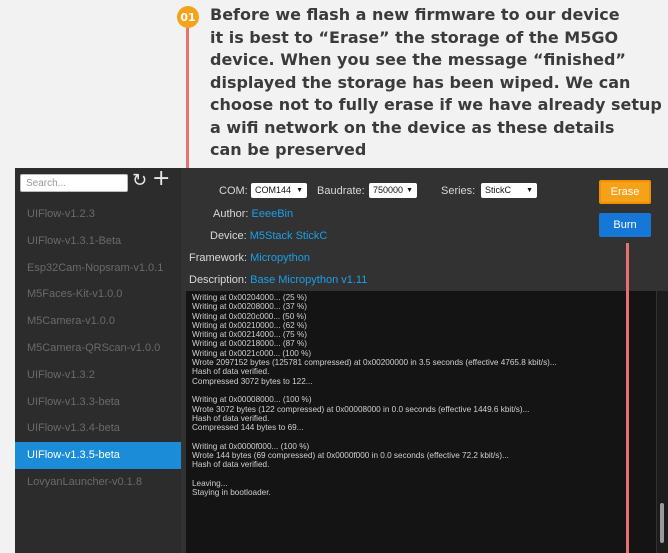 The height and width of the screenshot is (553, 668). I want to click on author-value: EeeeBin, so click(272, 214).